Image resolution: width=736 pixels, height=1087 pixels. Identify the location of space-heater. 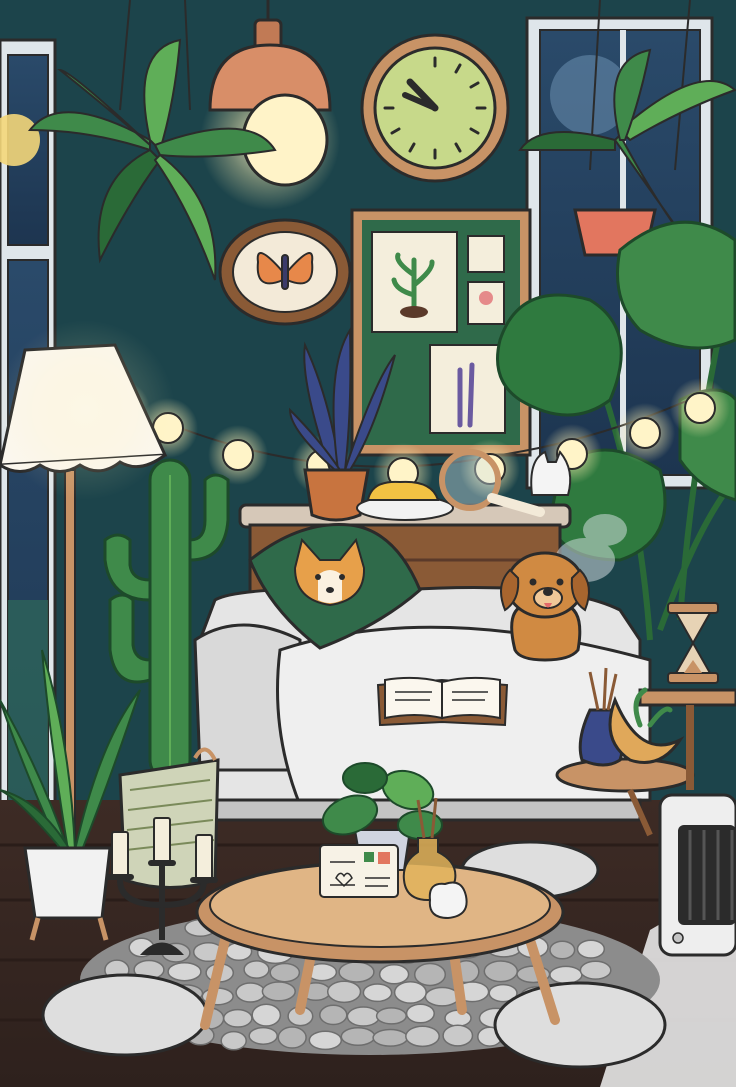
(697, 875).